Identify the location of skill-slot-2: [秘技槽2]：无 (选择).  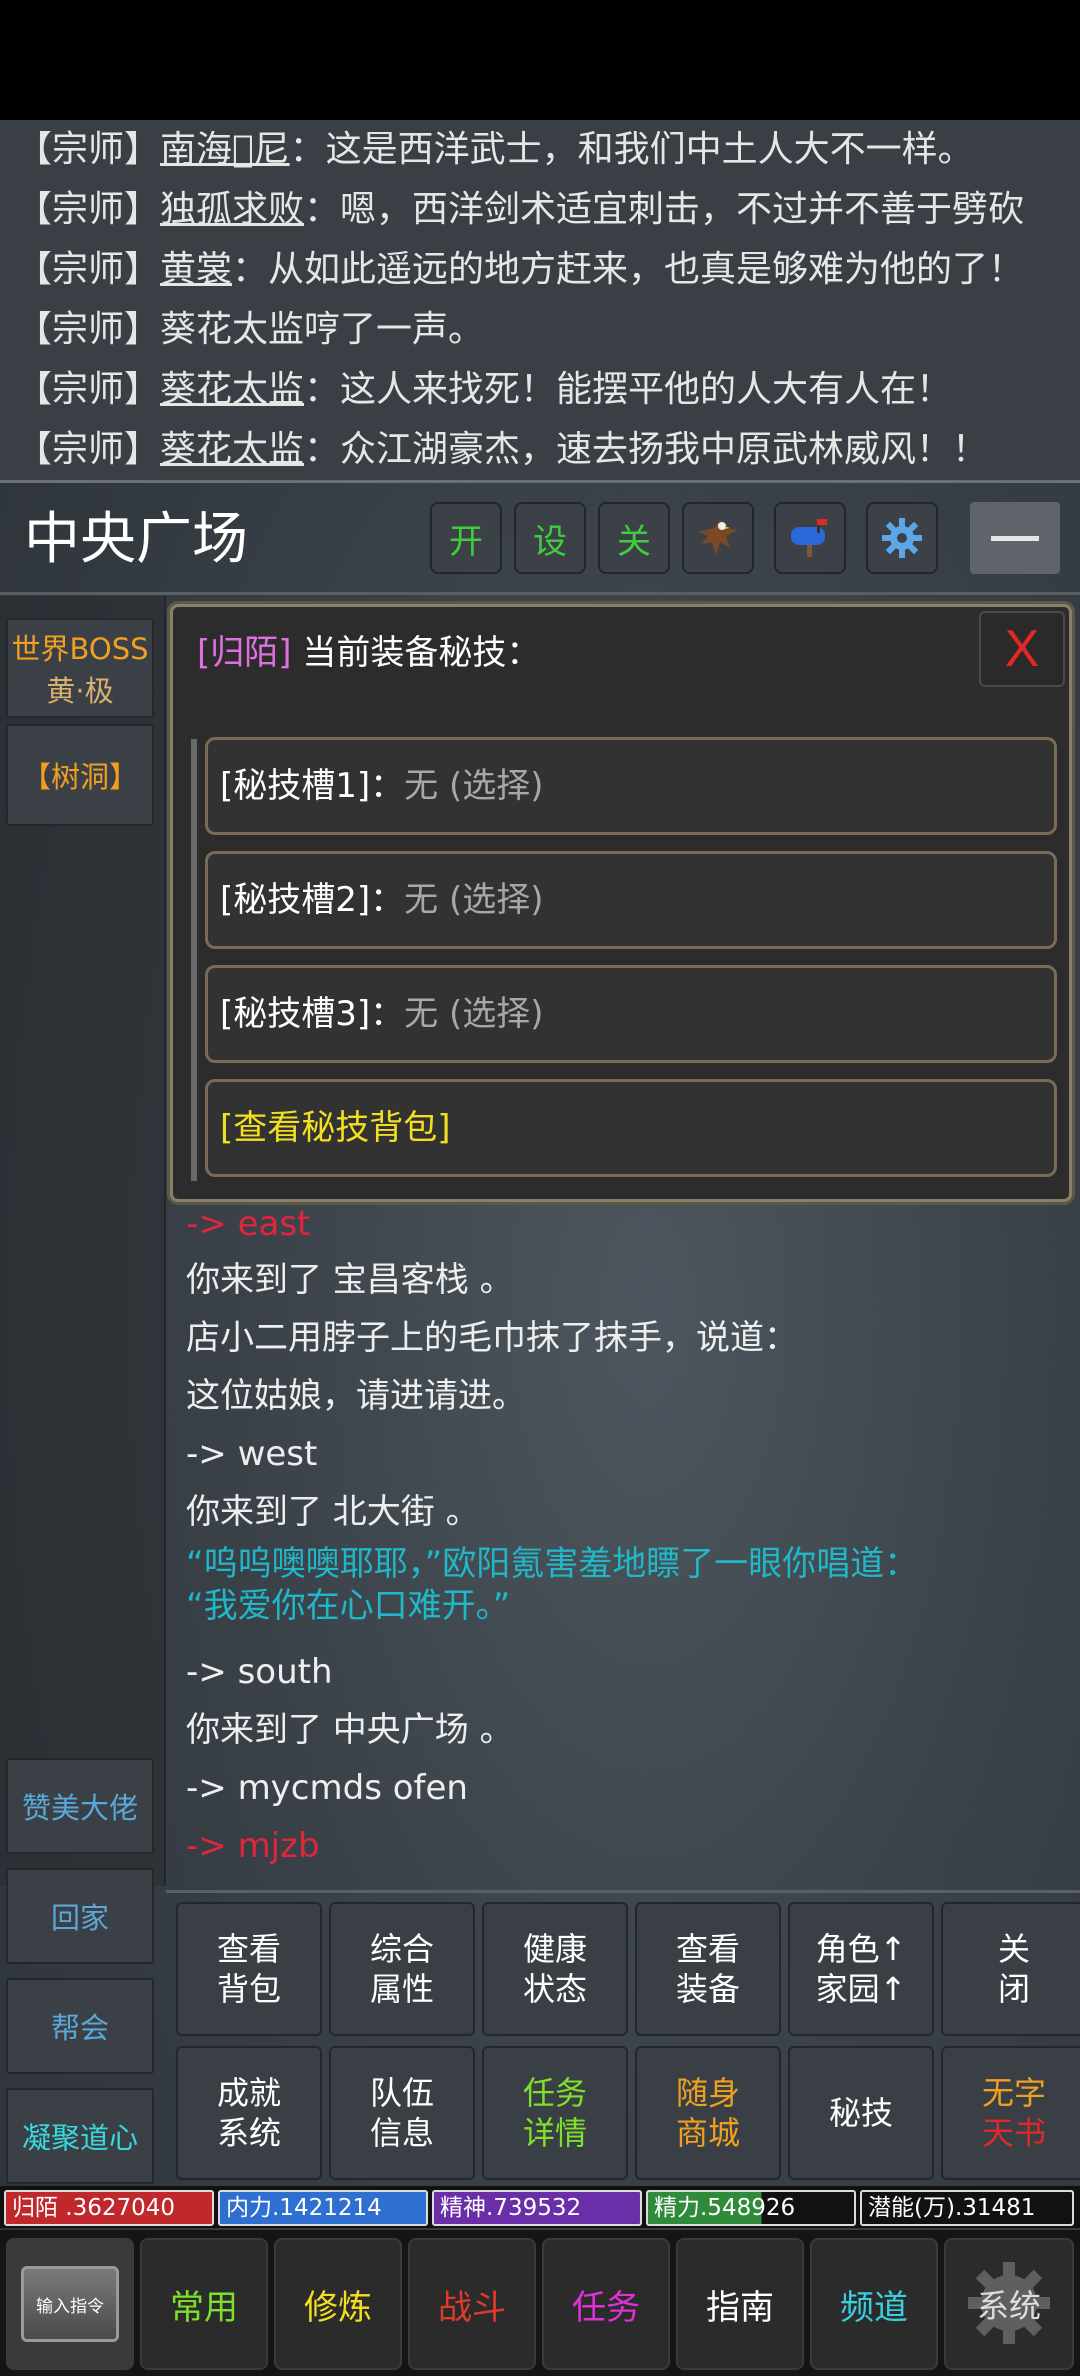
(631, 900).